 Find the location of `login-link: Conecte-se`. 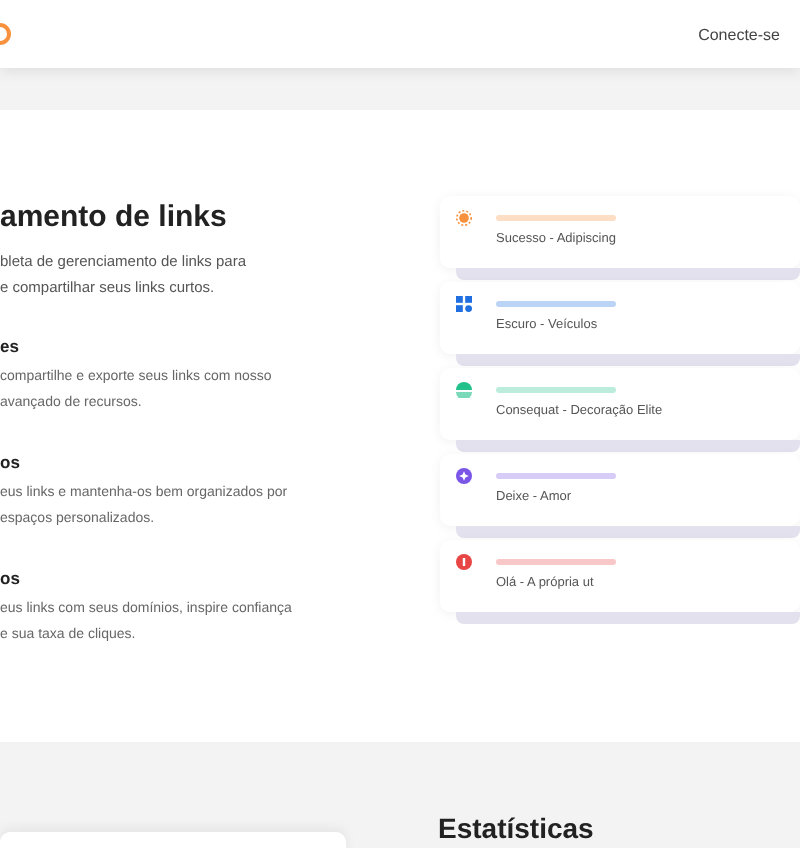

login-link: Conecte-se is located at coordinates (739, 34).